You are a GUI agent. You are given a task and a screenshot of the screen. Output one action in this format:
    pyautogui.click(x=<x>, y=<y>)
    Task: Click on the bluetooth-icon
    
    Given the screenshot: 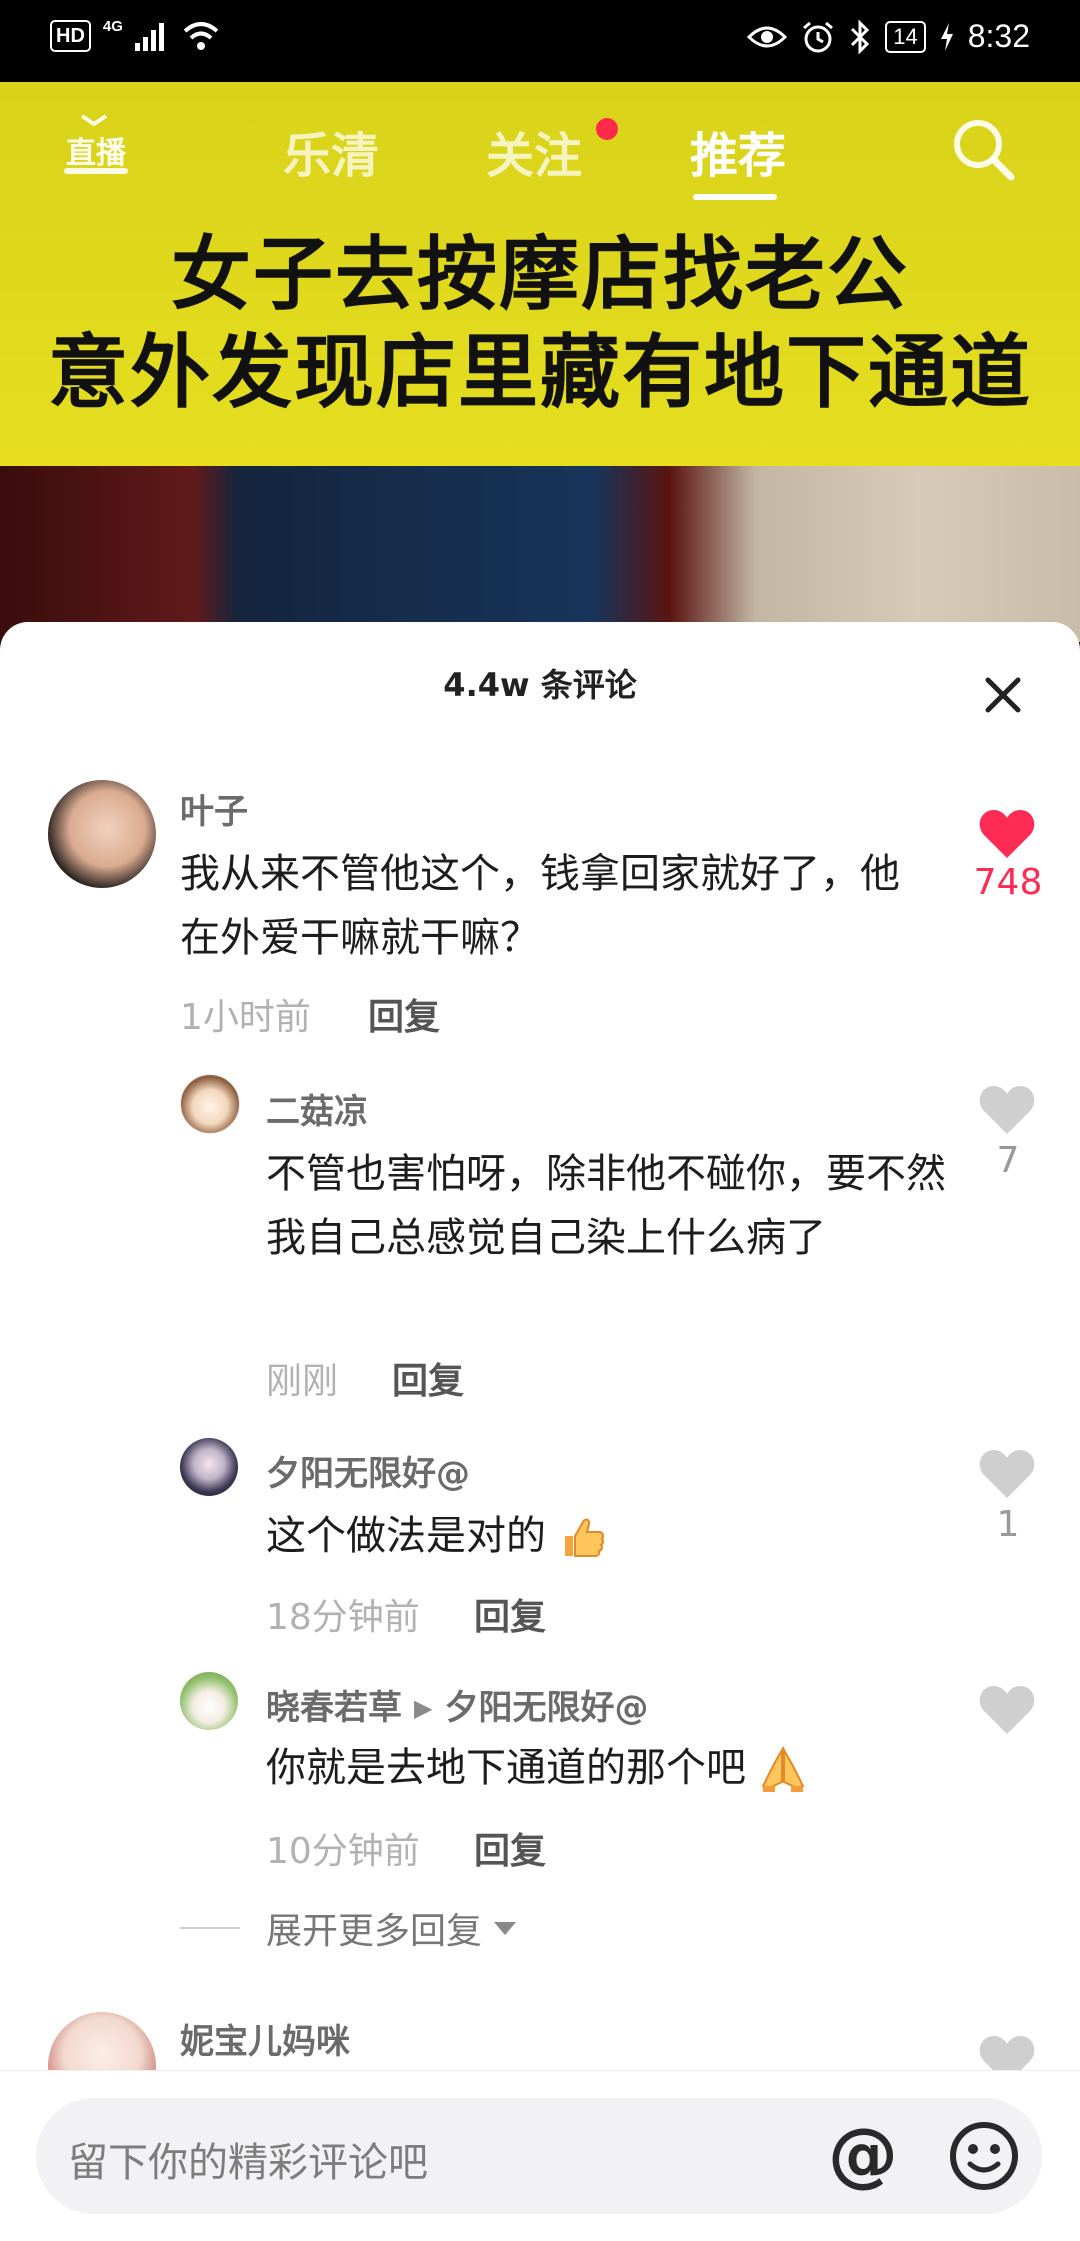 What is the action you would take?
    pyautogui.click(x=860, y=36)
    